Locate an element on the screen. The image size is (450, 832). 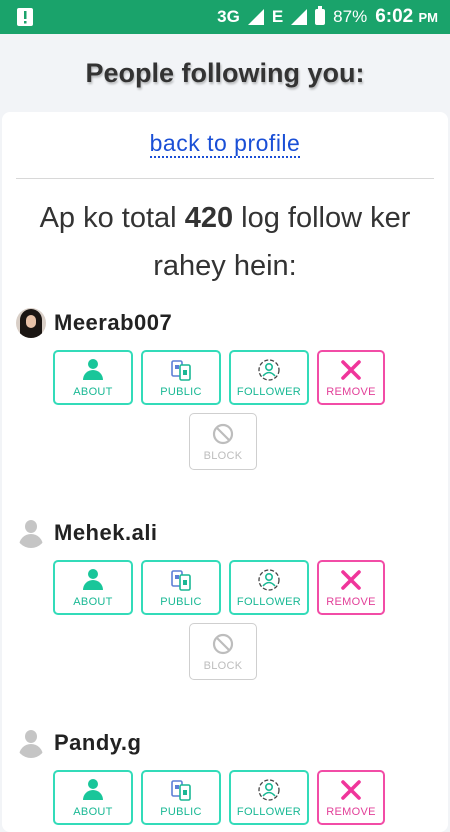
username: Meerab007 is located at coordinates (113, 323).